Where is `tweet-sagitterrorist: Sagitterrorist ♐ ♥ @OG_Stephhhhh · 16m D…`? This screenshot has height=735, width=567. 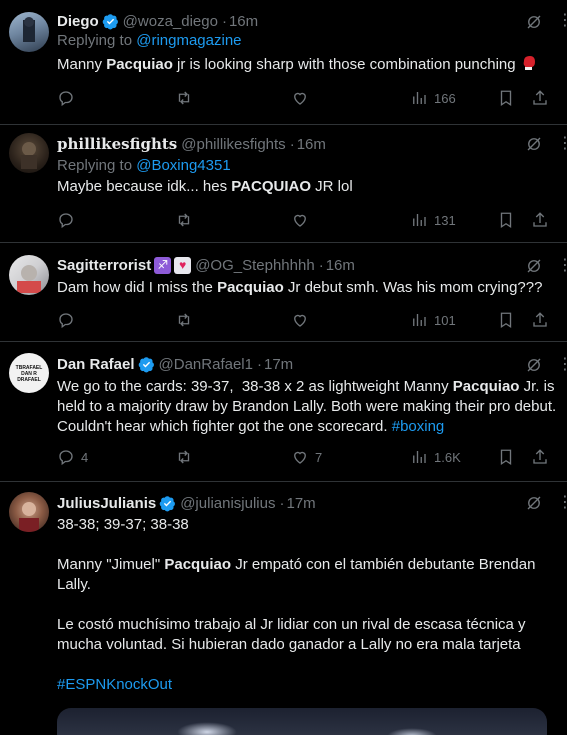
tweet-sagitterrorist: Sagitterrorist ♐ ♥ @OG_Stephhhhh · 16m D… is located at coordinates (283, 292).